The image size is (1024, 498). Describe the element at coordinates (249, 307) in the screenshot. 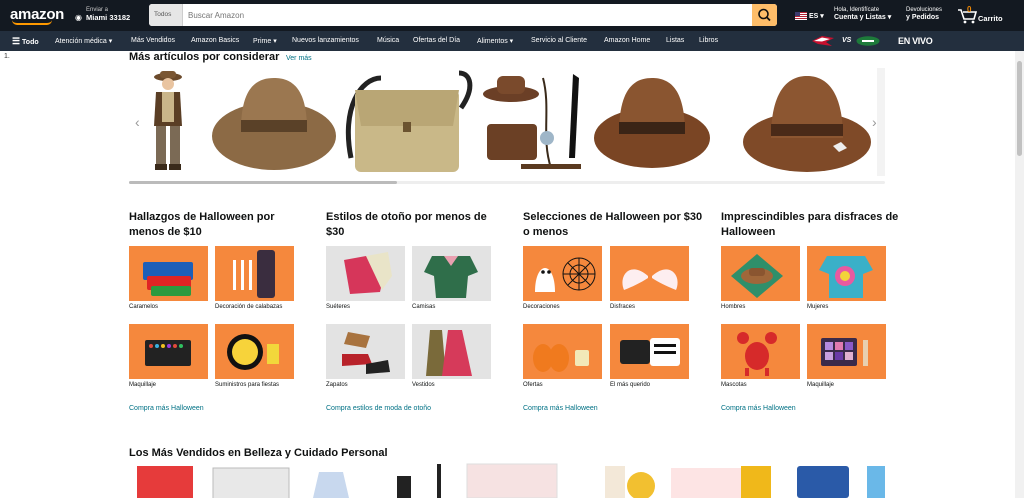

I see `tile-caption: Decoración de calabazas` at that location.